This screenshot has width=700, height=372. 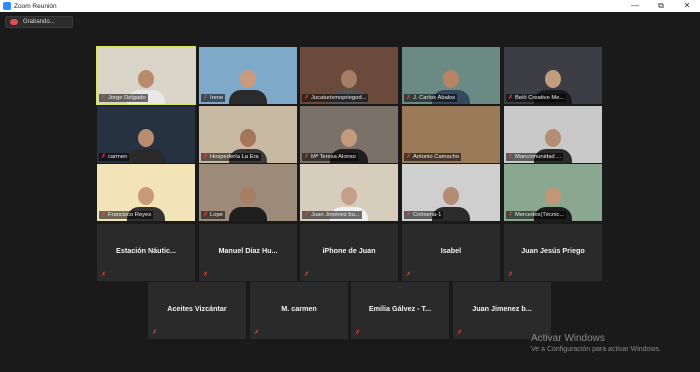 I want to click on participant-video-tile: ✗ Lope, so click(x=248, y=192).